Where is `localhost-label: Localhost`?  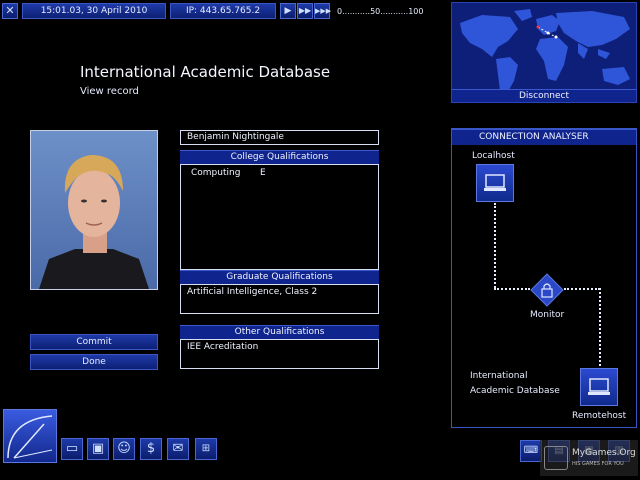 localhost-label: Localhost is located at coordinates (493, 156).